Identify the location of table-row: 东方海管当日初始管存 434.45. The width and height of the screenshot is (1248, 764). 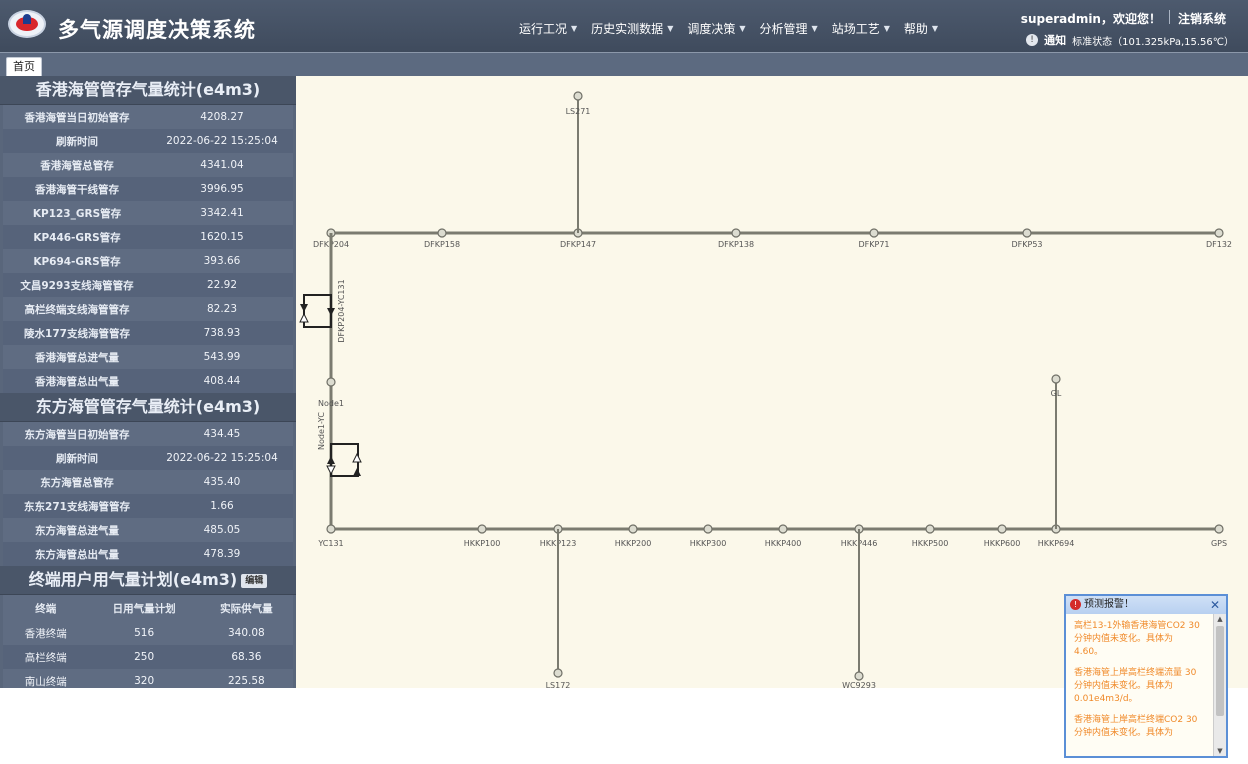
(148, 434).